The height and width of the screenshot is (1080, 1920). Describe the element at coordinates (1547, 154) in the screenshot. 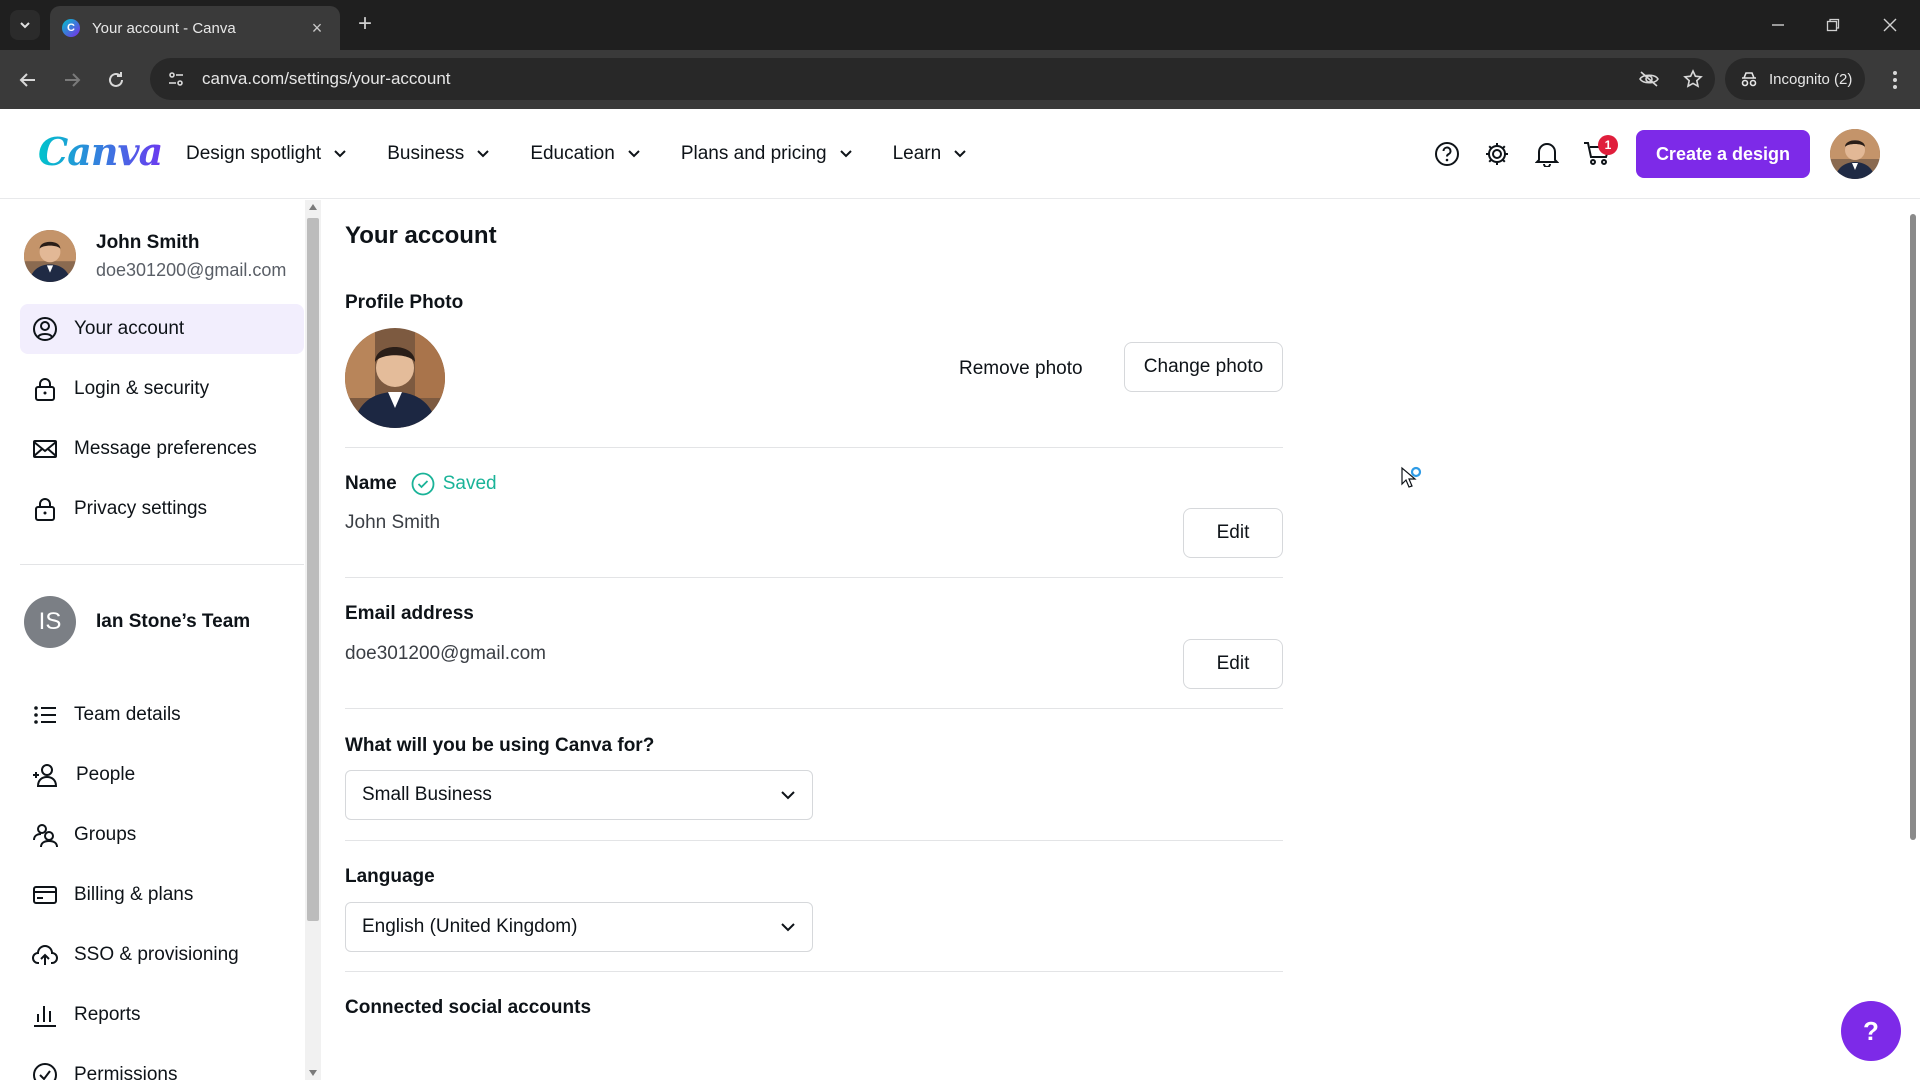

I see `bell-icon` at that location.